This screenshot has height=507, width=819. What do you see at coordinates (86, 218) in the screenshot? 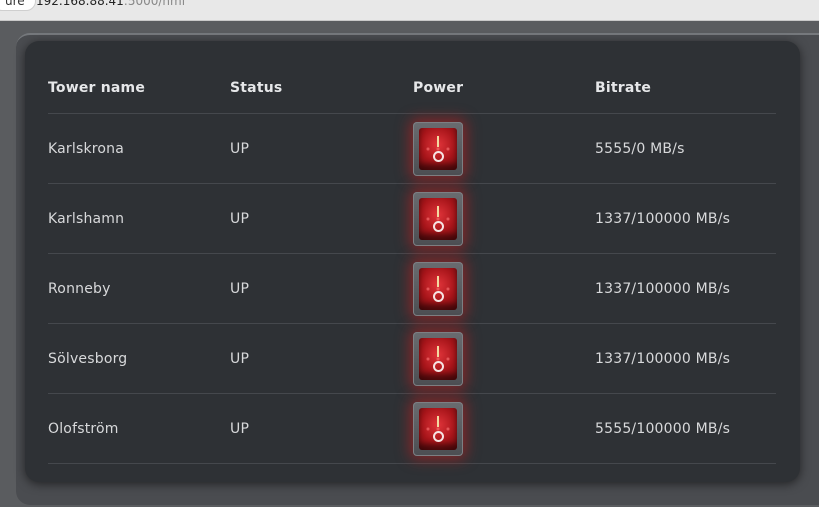
I see `tower-name: Karlshamn` at bounding box center [86, 218].